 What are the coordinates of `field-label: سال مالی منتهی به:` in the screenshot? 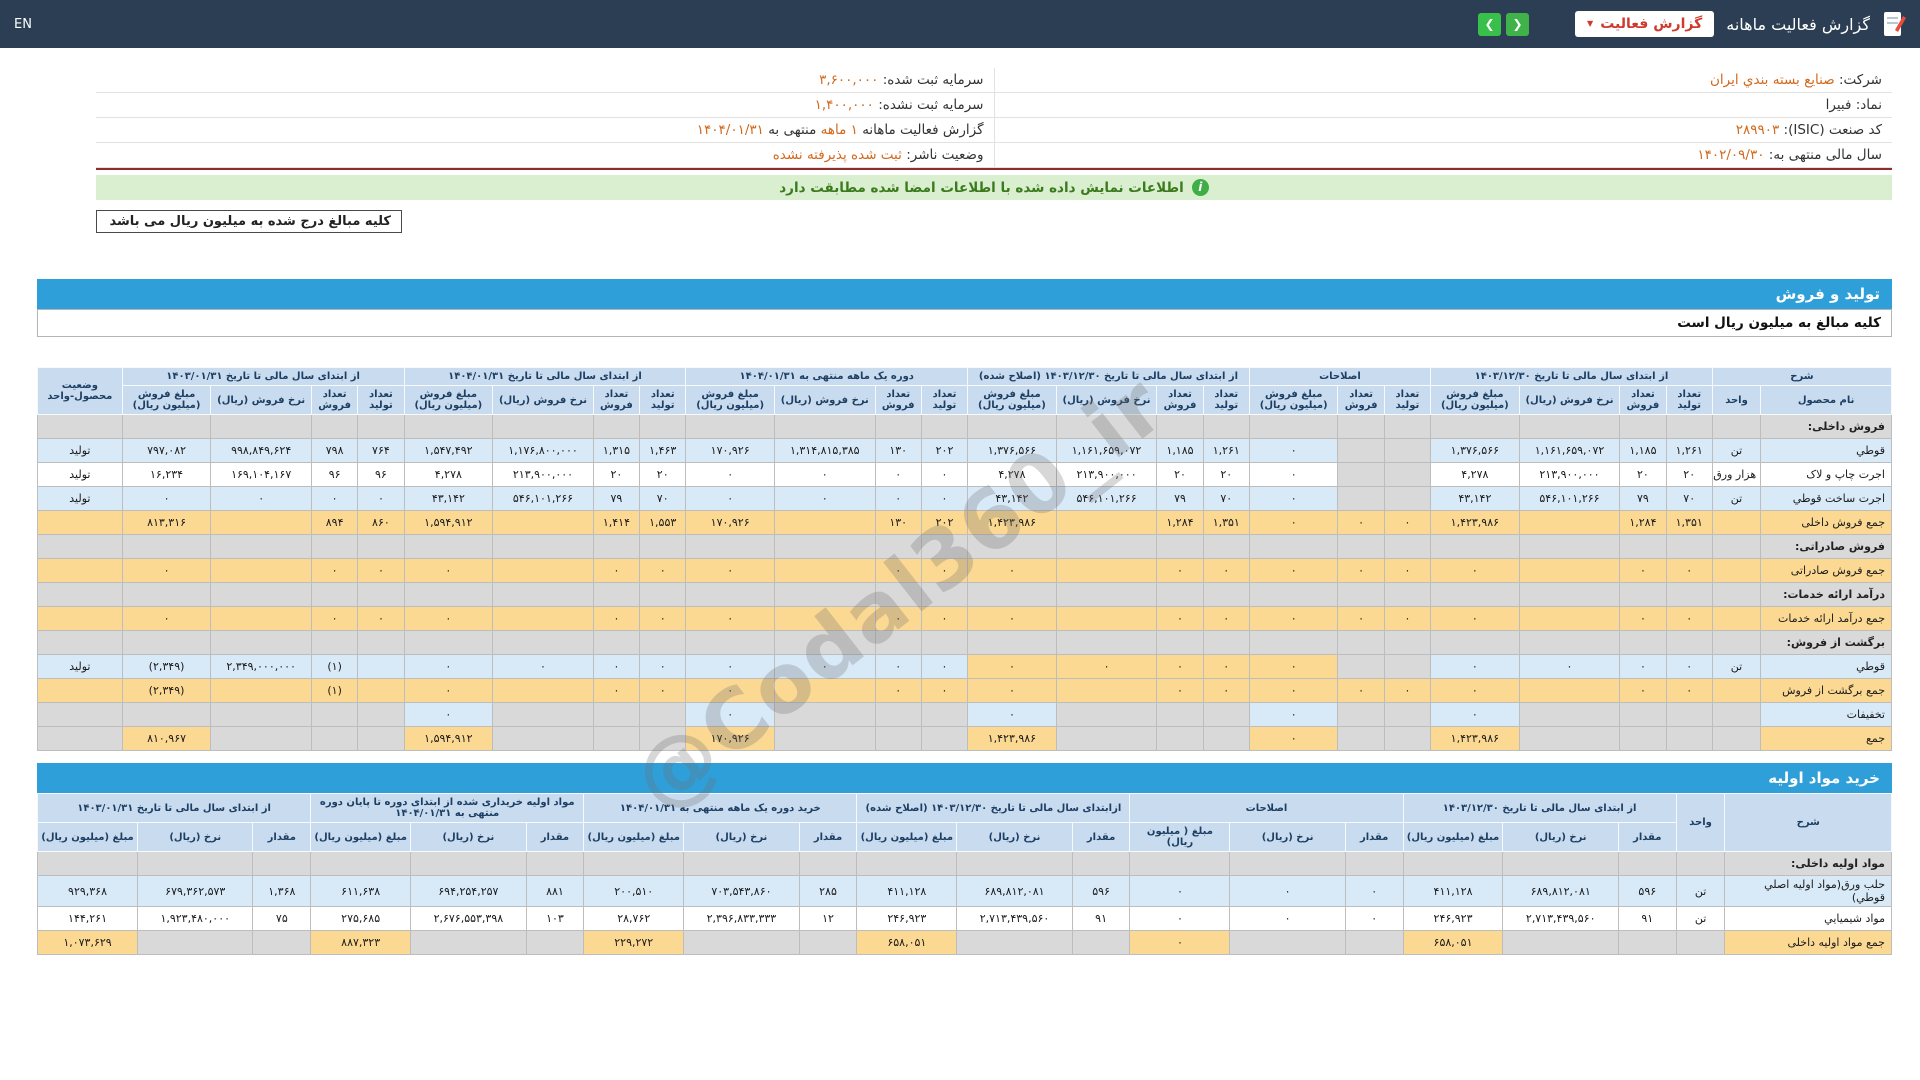 It's located at (1825, 155).